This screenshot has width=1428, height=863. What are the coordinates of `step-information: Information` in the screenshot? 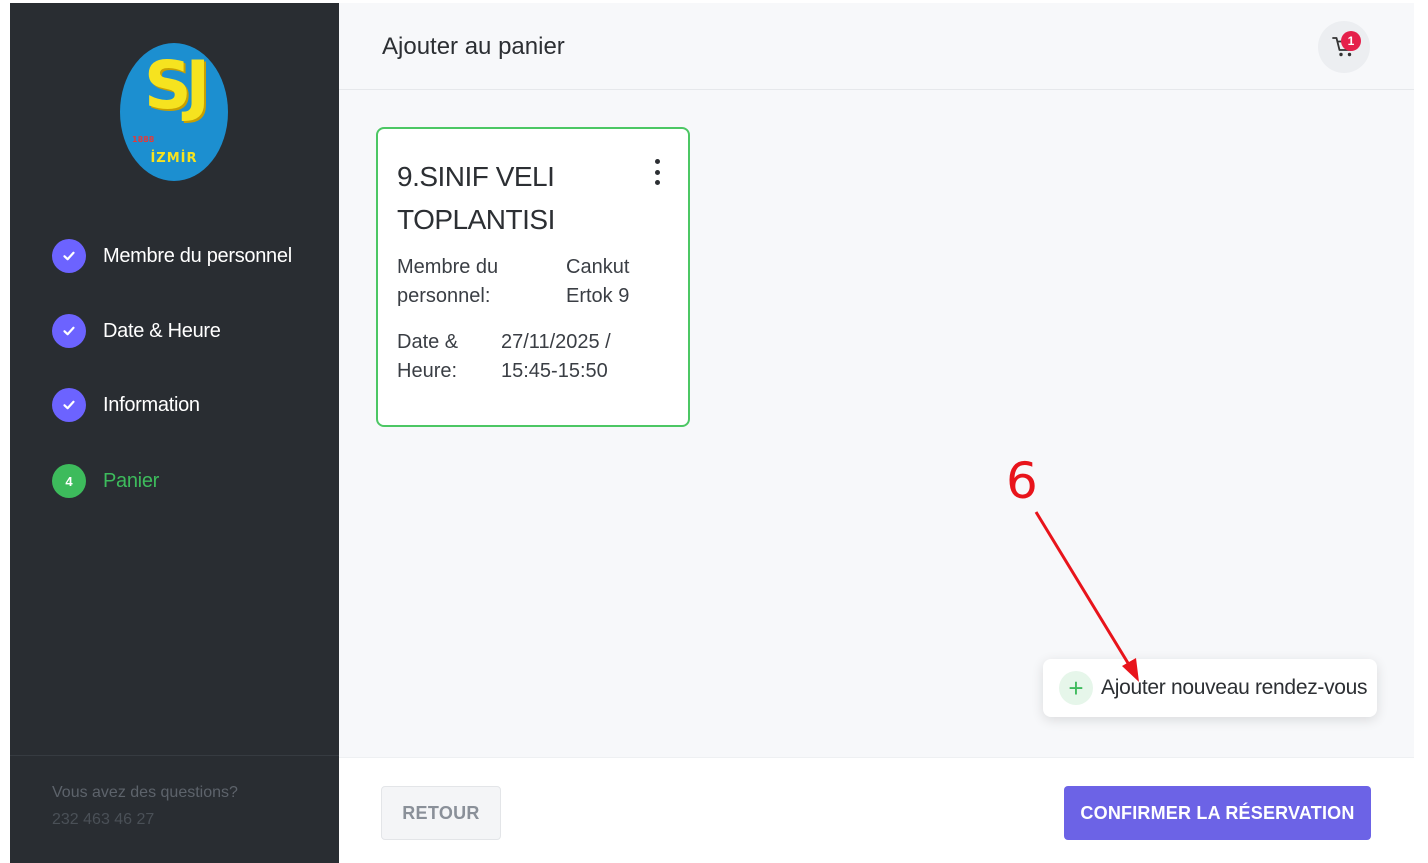 It's located at (192, 405).